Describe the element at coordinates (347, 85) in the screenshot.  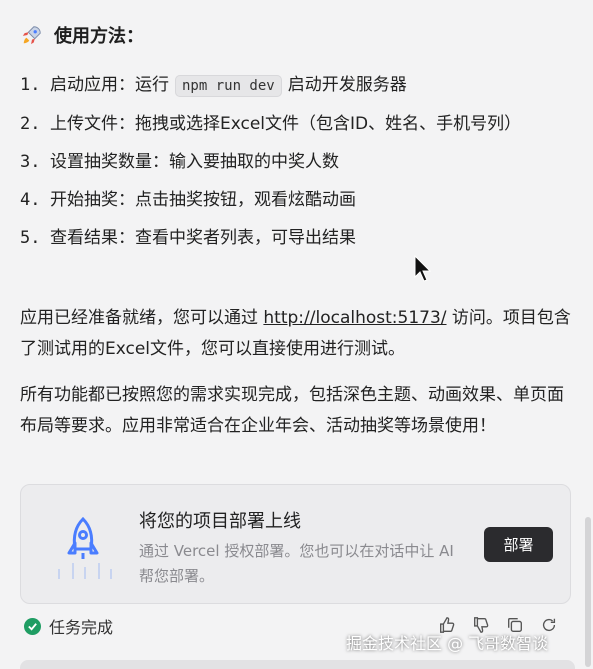
I see `step-text-after: 启动开发服务器` at that location.